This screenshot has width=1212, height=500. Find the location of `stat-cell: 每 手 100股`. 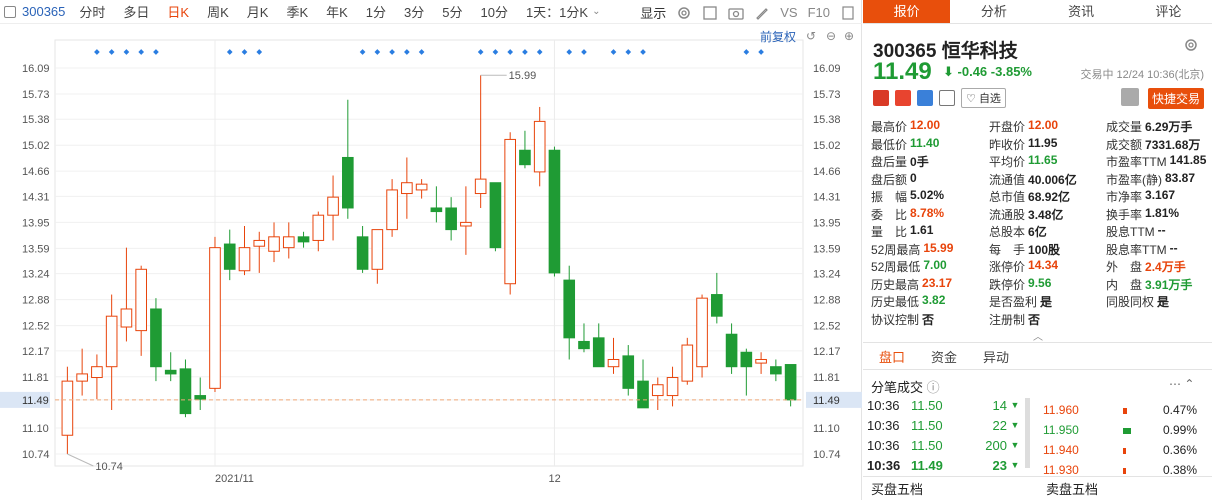

stat-cell: 每 手 100股 is located at coordinates (1047, 249).